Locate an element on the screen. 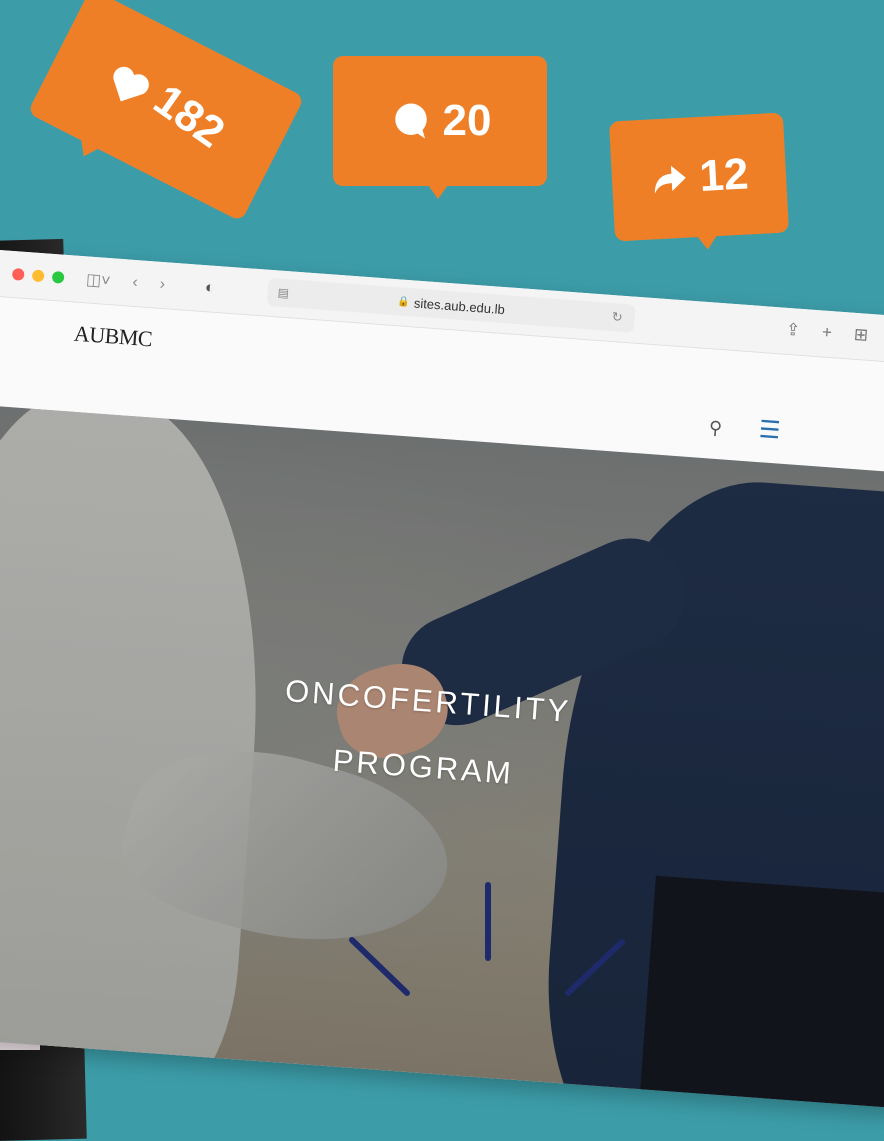 The width and height of the screenshot is (884, 1141). aubmc-logo: AUBMC is located at coordinates (113, 337).